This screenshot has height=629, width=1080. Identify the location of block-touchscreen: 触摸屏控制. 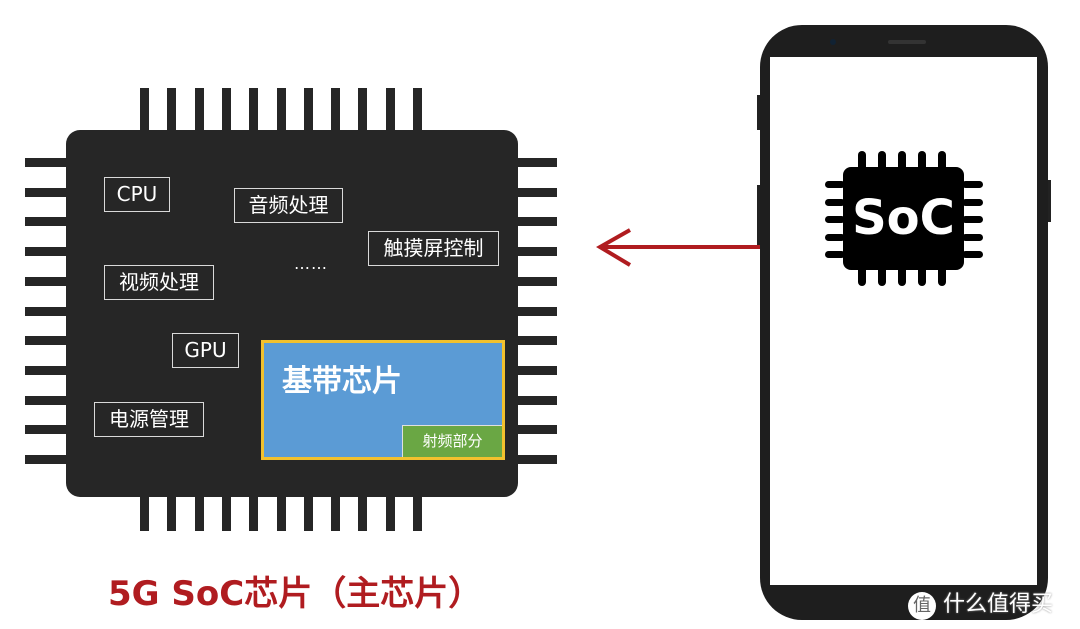
(433, 248).